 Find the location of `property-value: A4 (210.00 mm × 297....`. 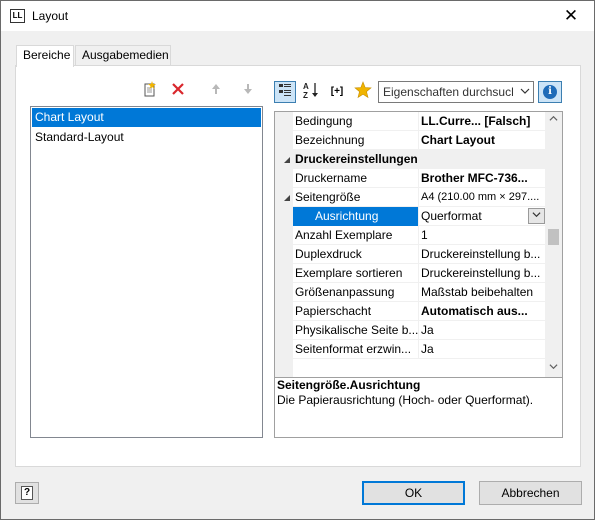

property-value: A4 (210.00 mm × 297.... is located at coordinates (483, 197).